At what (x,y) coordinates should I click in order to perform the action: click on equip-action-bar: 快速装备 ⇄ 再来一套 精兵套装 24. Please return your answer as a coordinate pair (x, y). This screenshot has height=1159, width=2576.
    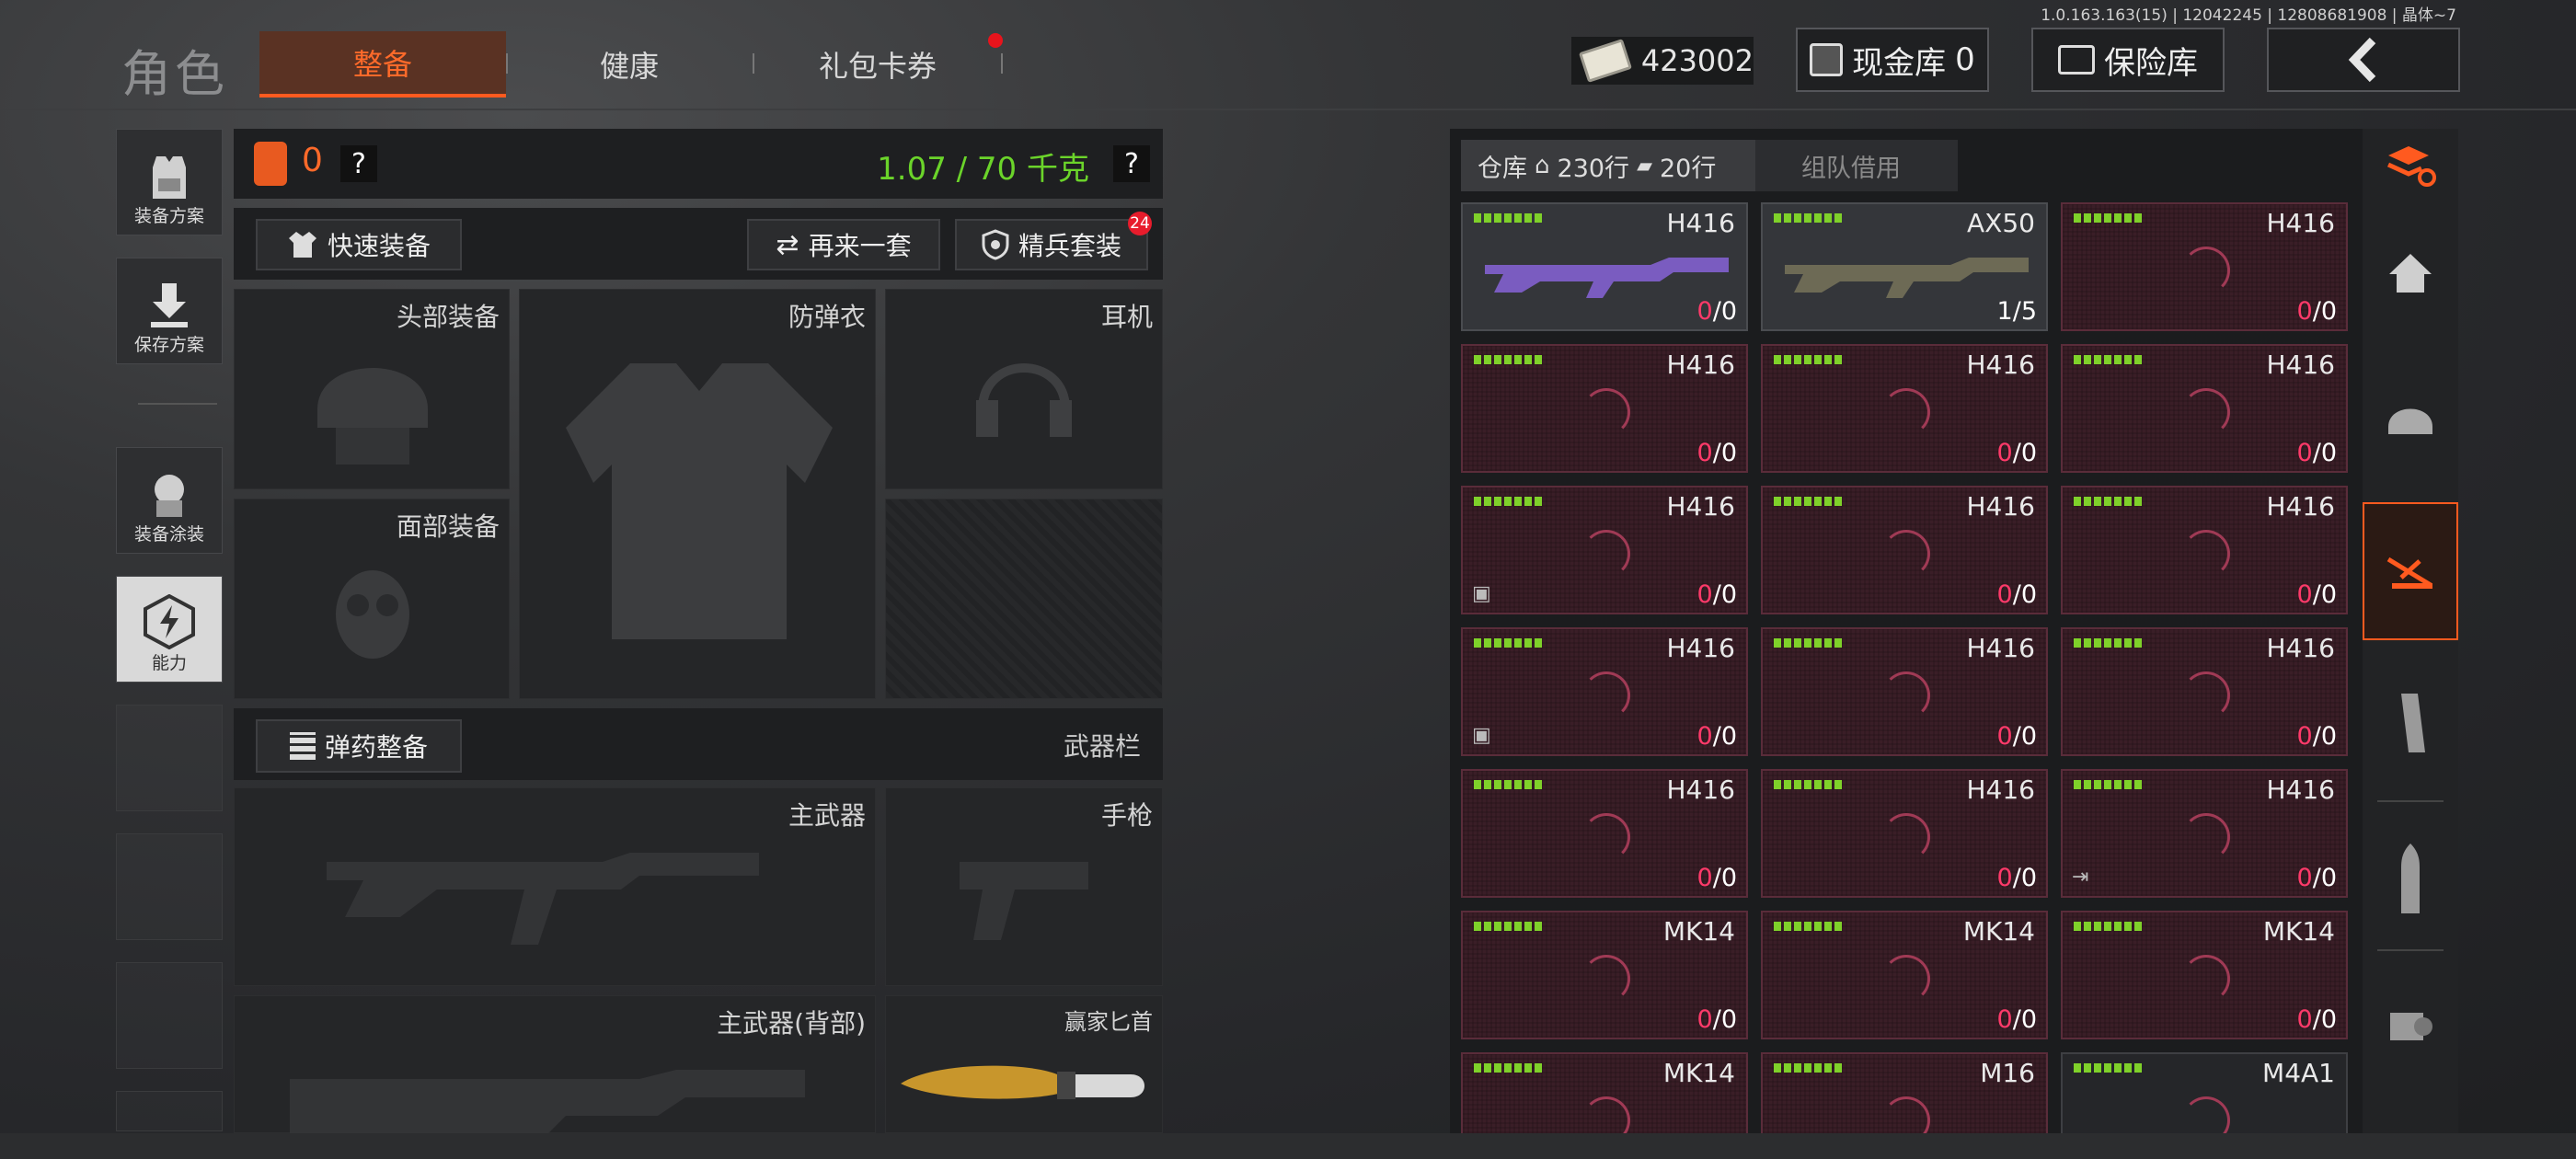
    Looking at the image, I should click on (698, 244).